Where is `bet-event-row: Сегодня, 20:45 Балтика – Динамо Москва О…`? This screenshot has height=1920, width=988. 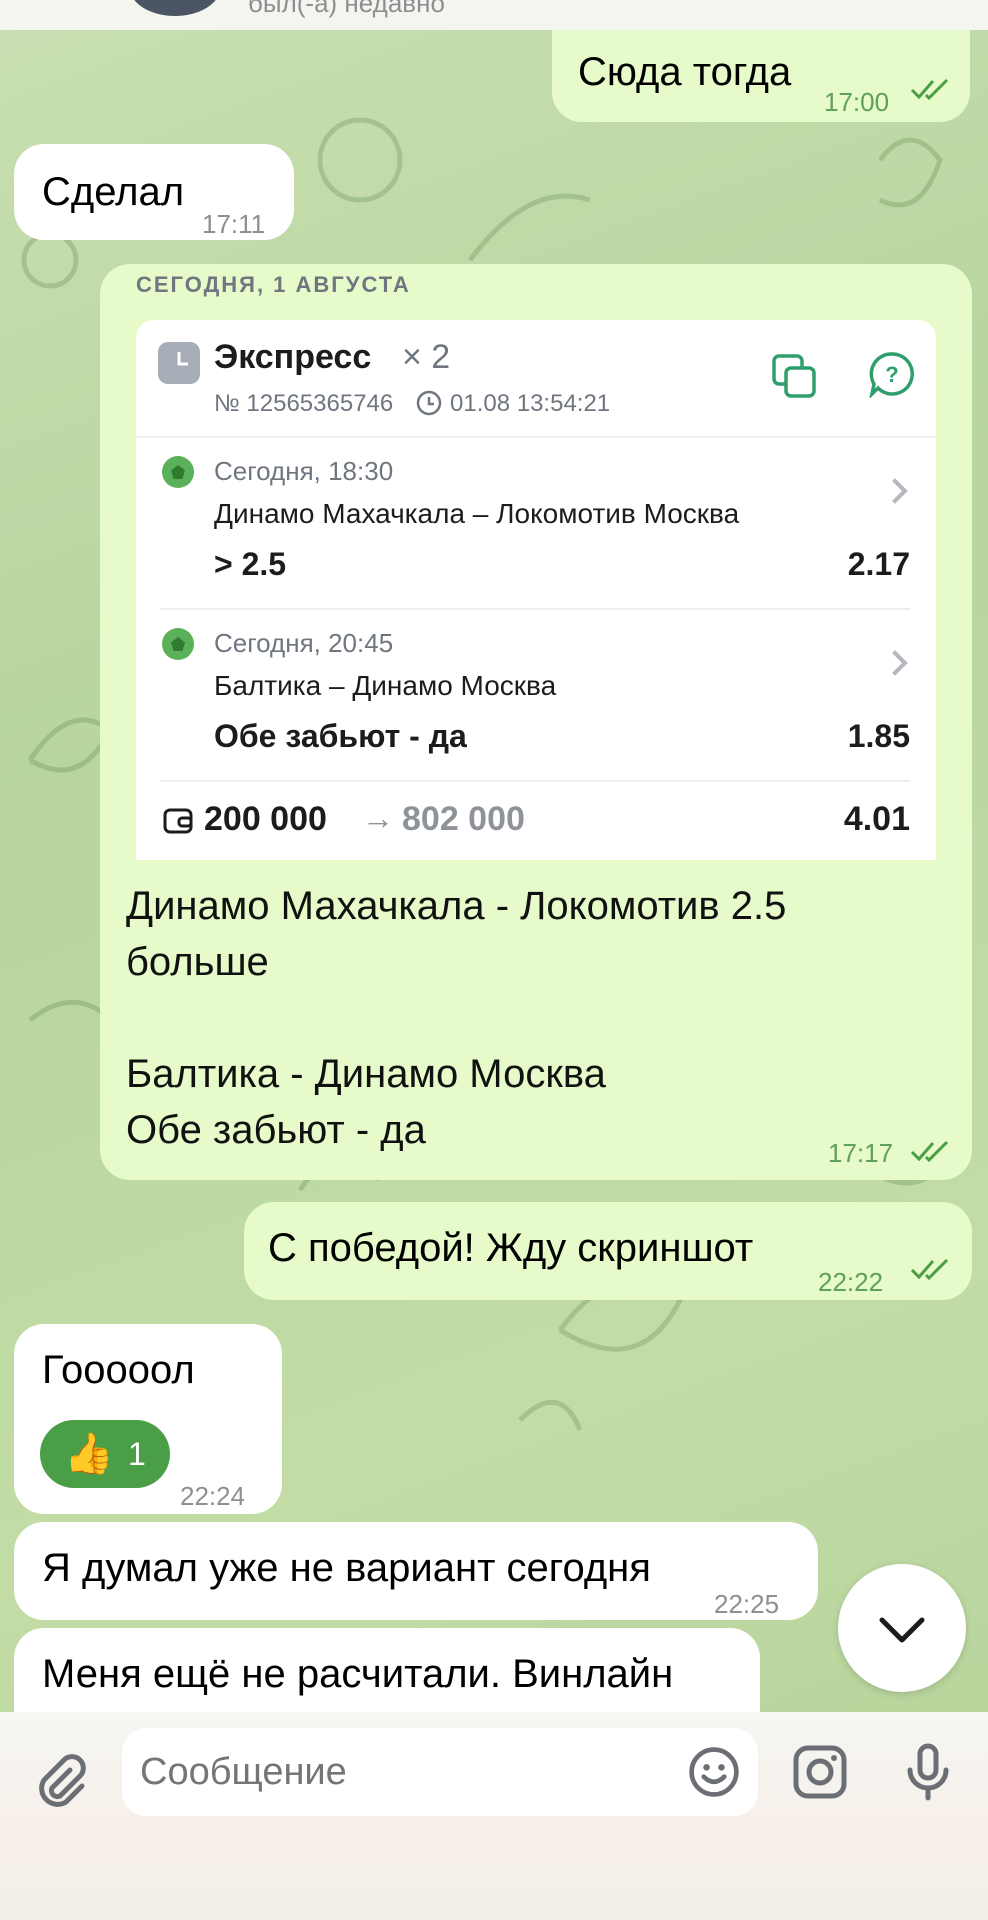
bet-event-row: Сегодня, 20:45 Балтика – Динамо Москва О… is located at coordinates (536, 695).